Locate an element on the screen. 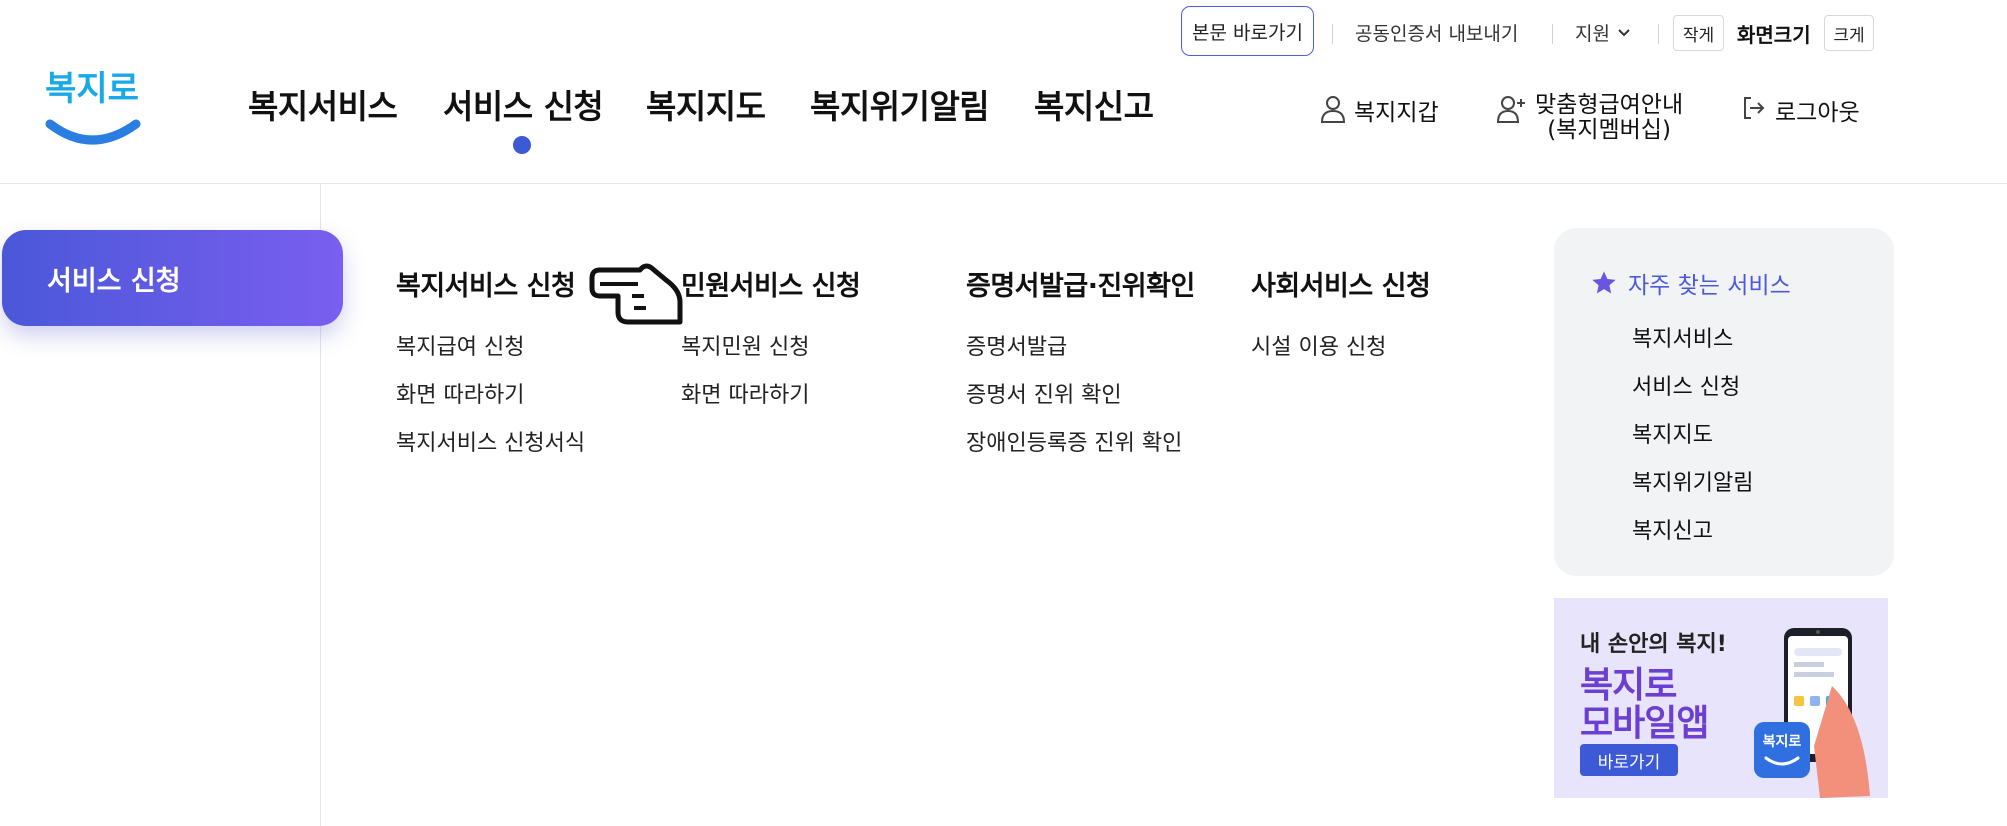  site-logo: 복지로 is located at coordinates (94, 103).